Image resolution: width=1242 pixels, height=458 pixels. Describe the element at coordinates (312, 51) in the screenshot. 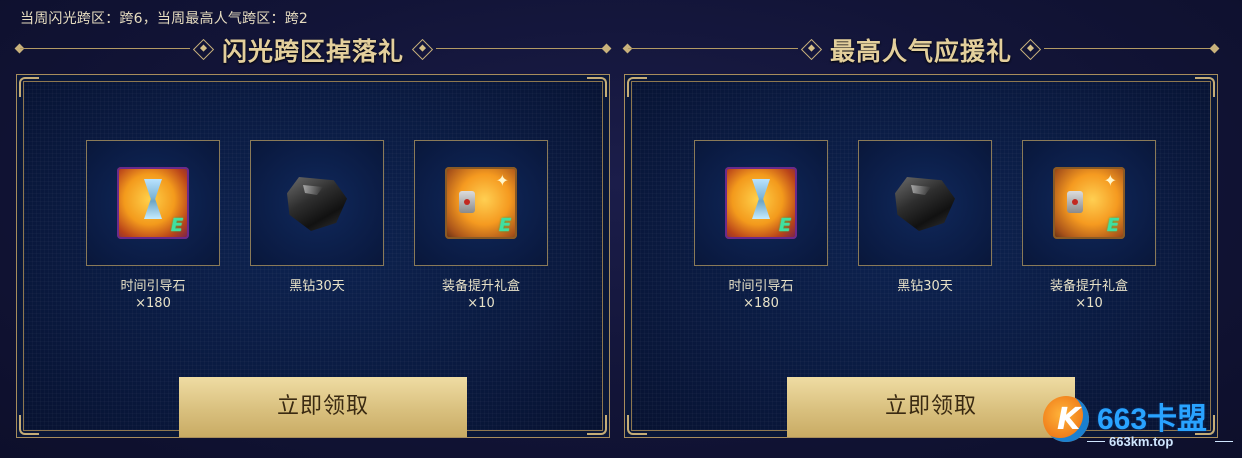

I see `section-title: 闪光跨区掉落礼` at that location.